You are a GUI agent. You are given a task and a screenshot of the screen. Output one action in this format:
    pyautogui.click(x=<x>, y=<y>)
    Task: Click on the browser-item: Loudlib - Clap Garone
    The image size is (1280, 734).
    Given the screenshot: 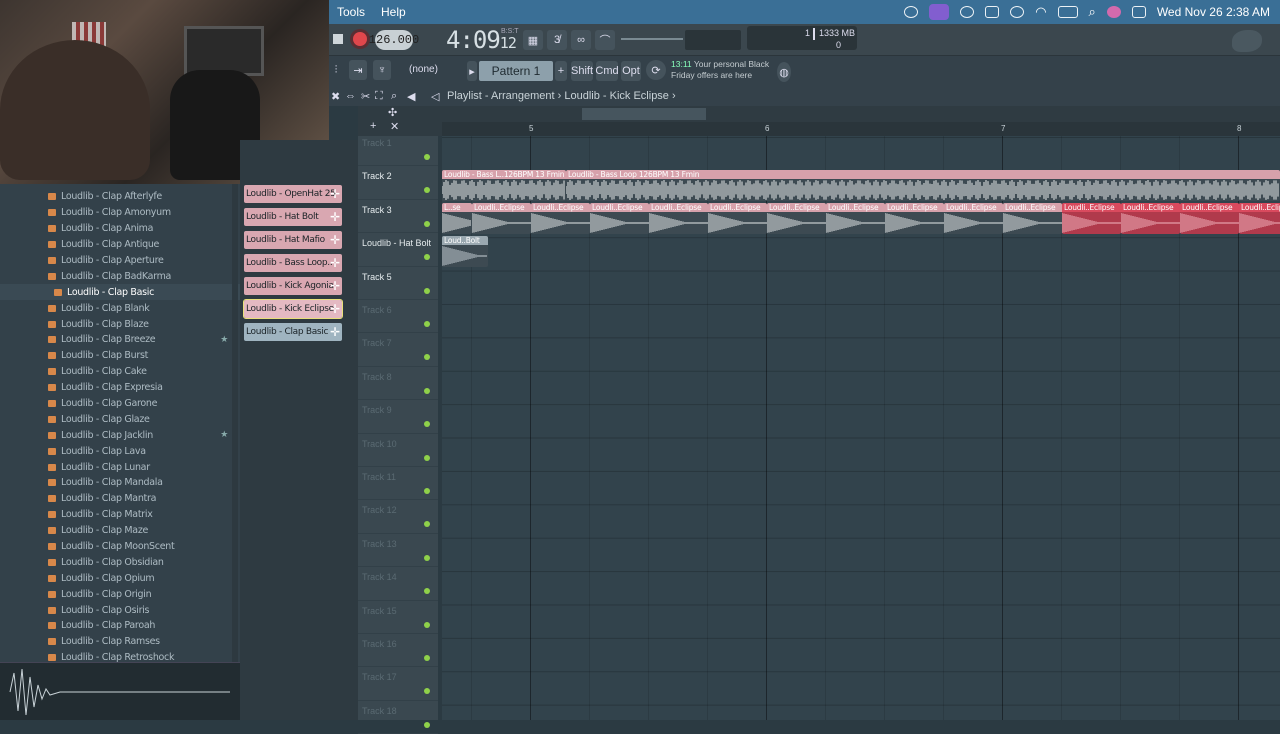 What is the action you would take?
    pyautogui.click(x=120, y=404)
    